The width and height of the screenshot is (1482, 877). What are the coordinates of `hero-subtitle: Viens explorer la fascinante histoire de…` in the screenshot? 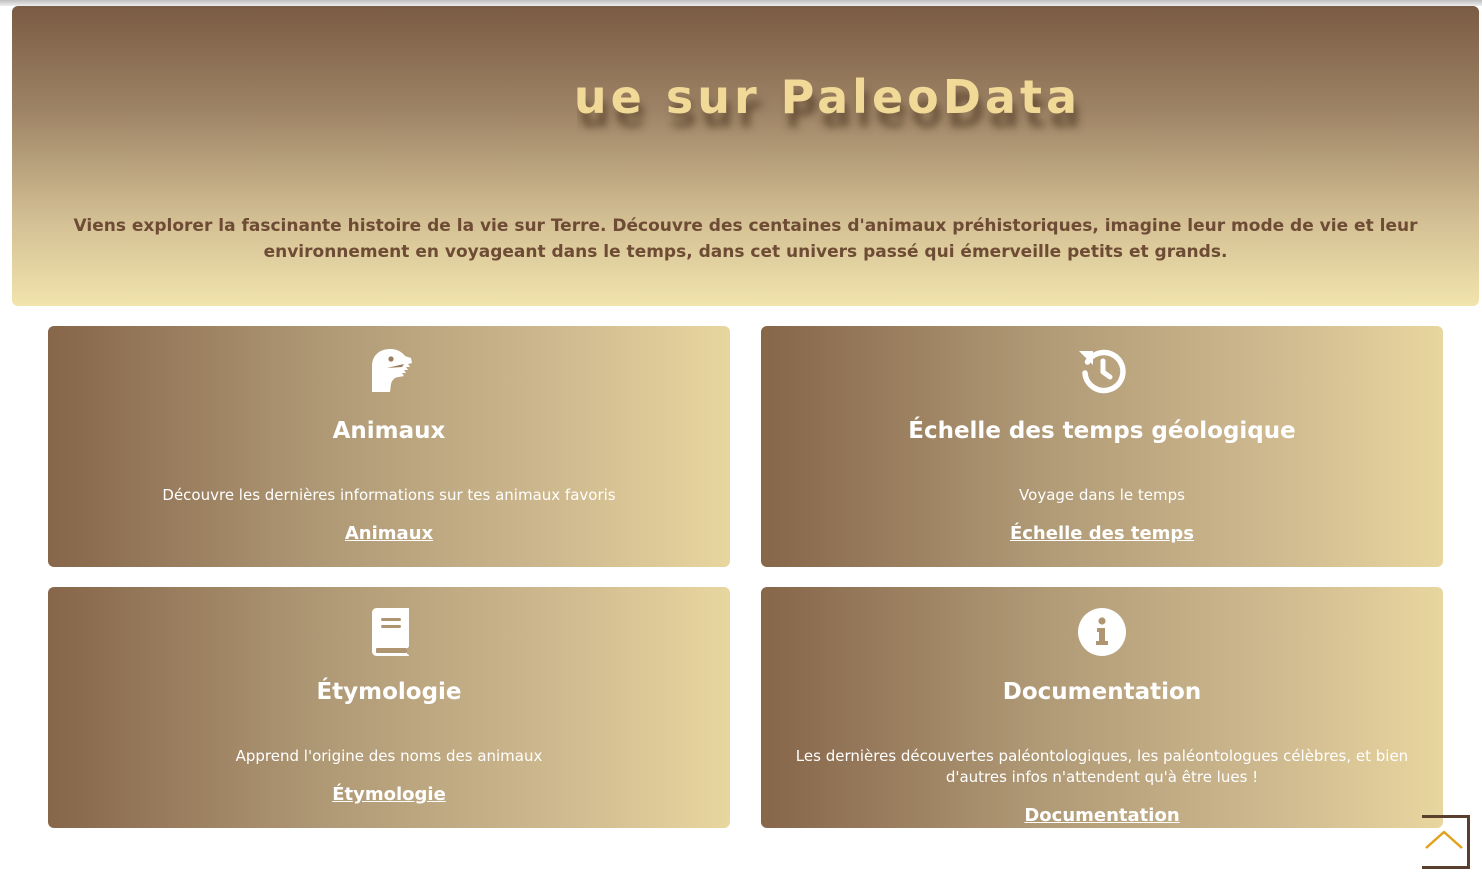 It's located at (745, 239).